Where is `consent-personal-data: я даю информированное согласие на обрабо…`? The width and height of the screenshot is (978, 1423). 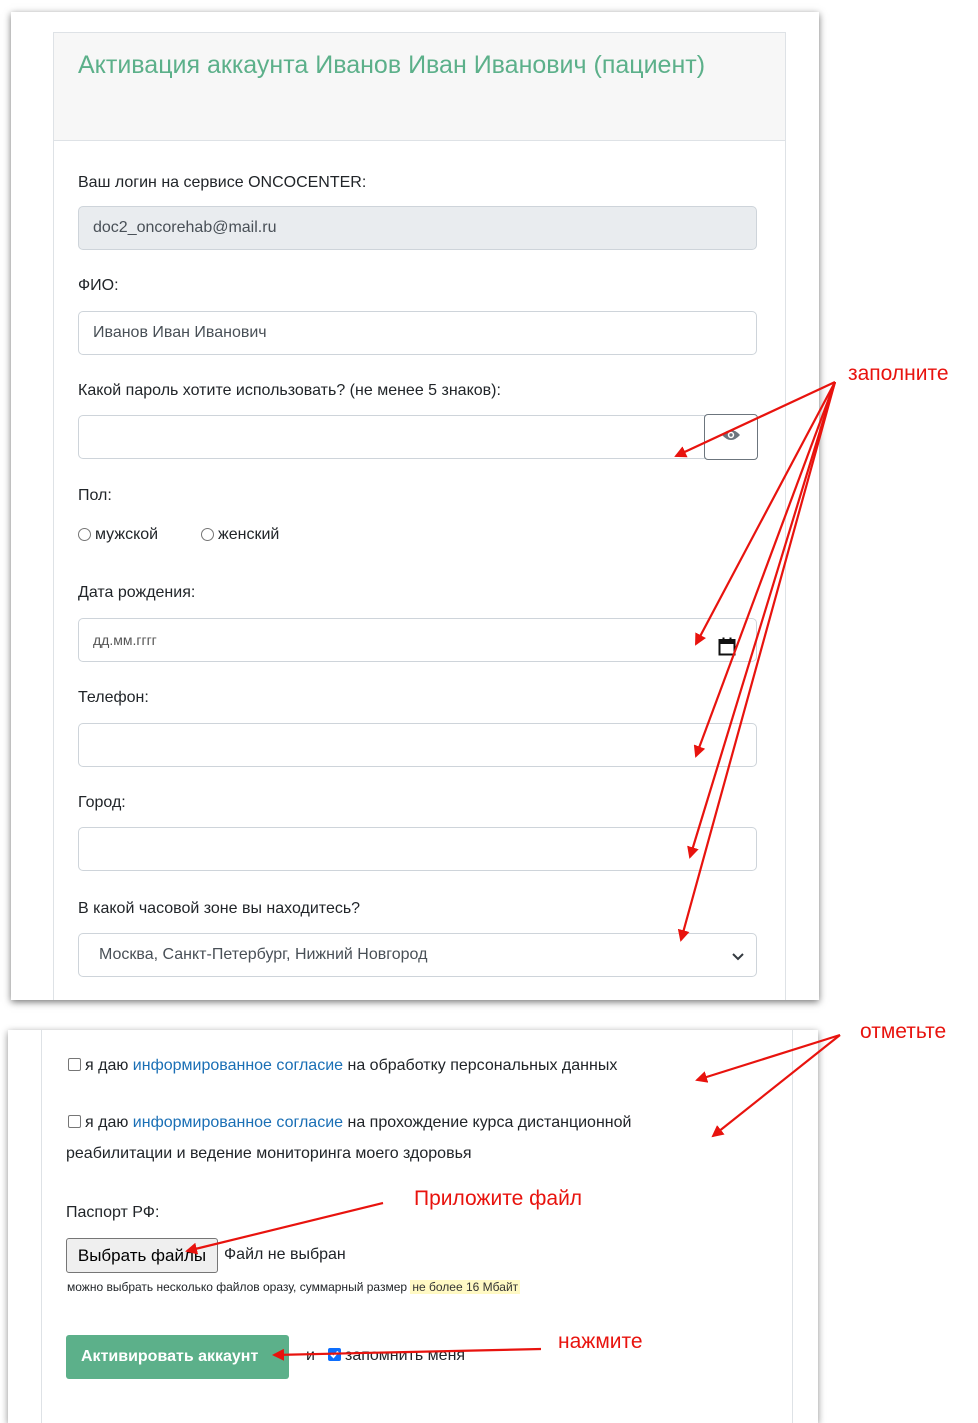
consent-personal-data: я даю информированное согласие на обрабо… is located at coordinates (342, 1066).